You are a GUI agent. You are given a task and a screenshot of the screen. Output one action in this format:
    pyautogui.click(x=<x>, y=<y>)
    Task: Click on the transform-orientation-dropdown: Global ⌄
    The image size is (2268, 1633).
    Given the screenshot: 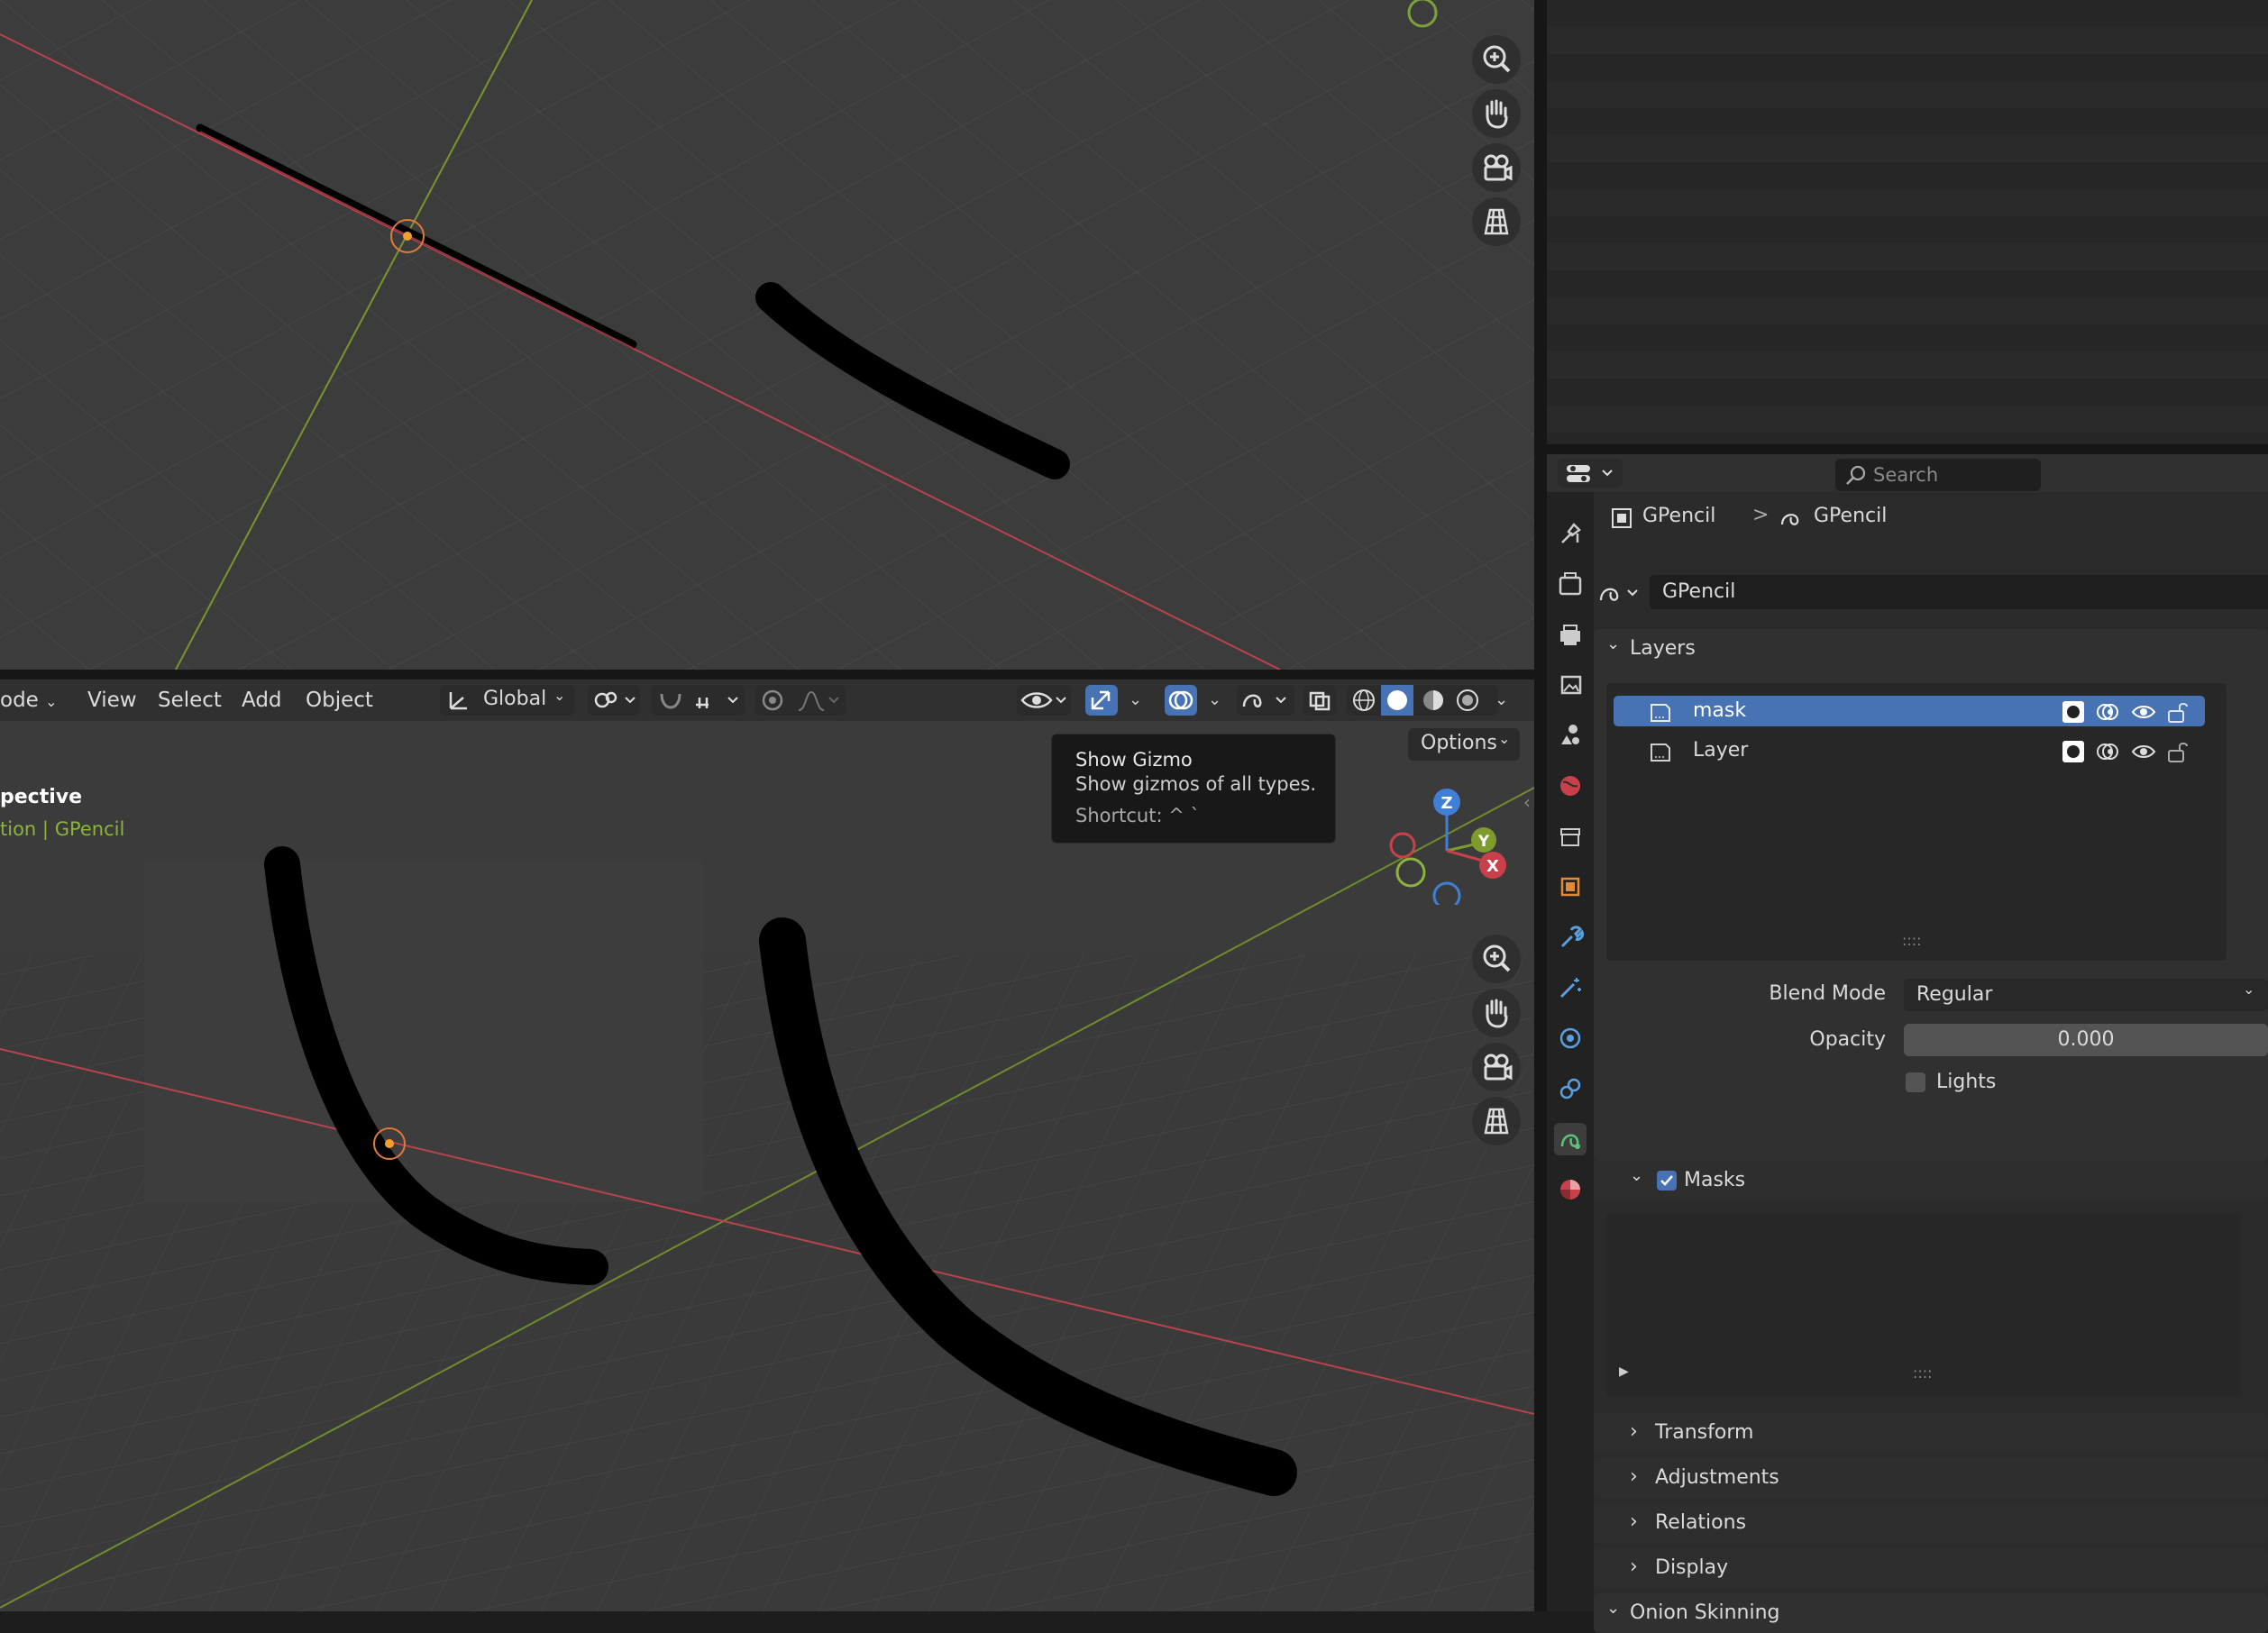 What is the action you would take?
    pyautogui.click(x=508, y=700)
    